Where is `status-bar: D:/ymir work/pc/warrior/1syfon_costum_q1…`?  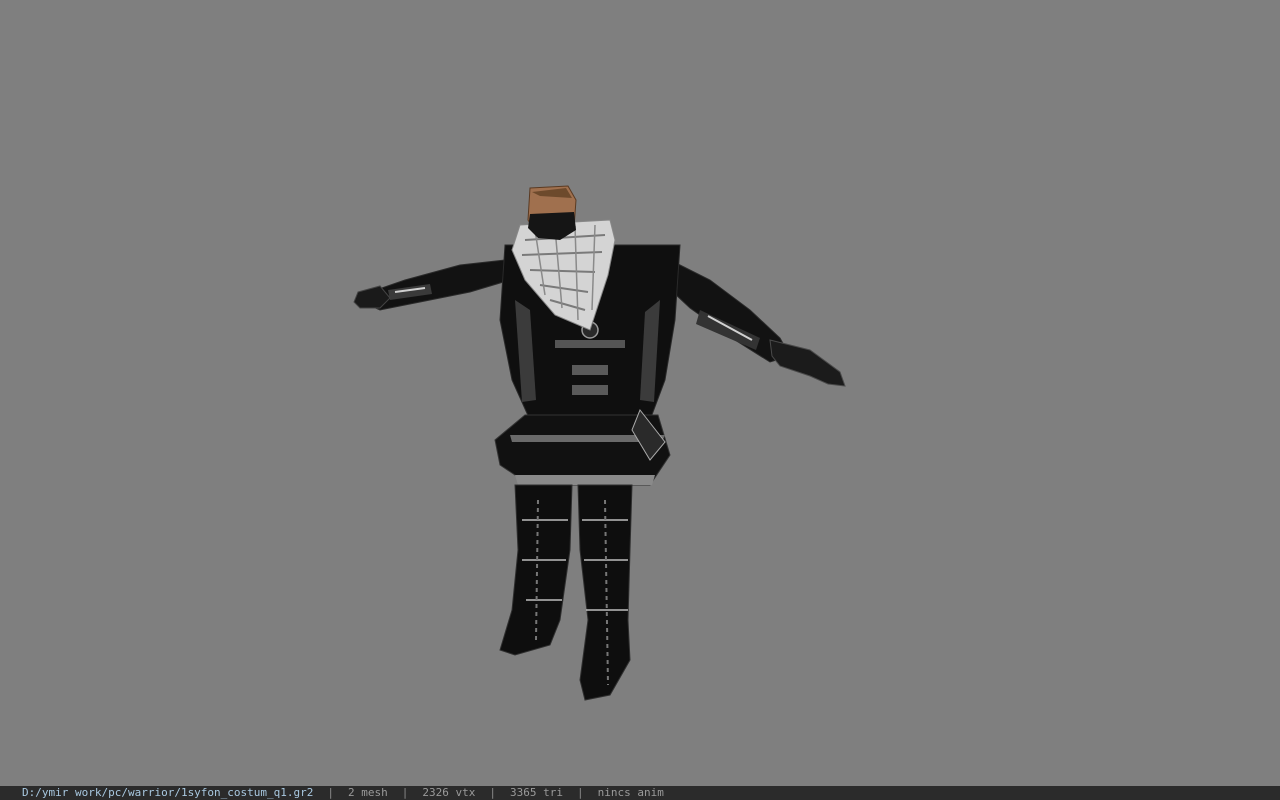 status-bar: D:/ymir work/pc/warrior/1syfon_costum_q1… is located at coordinates (640, 793).